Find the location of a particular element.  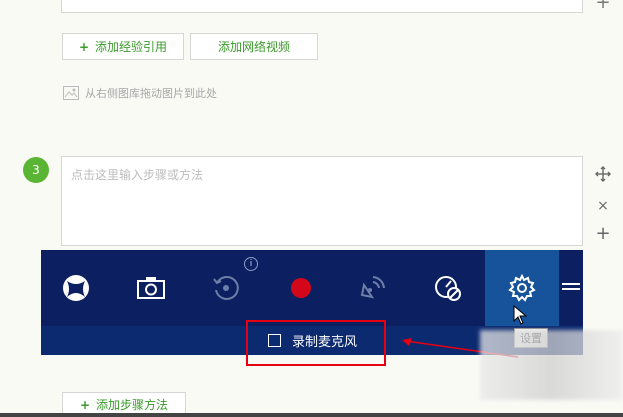

add-reference-button: + 添加经验引用 is located at coordinates (123, 46).